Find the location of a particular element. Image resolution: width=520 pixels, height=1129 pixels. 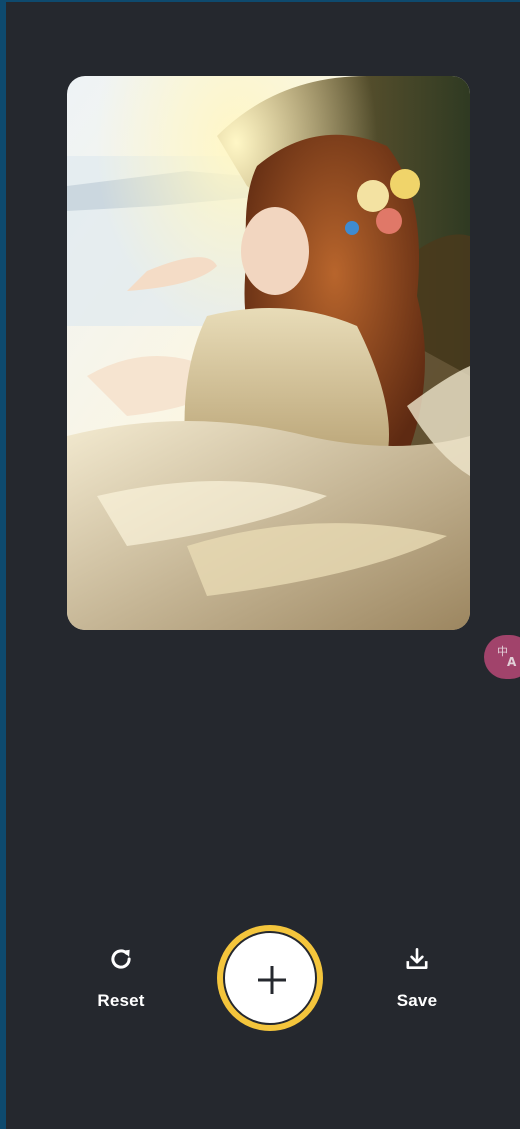

translate-icon: 中 A is located at coordinates (507, 656).